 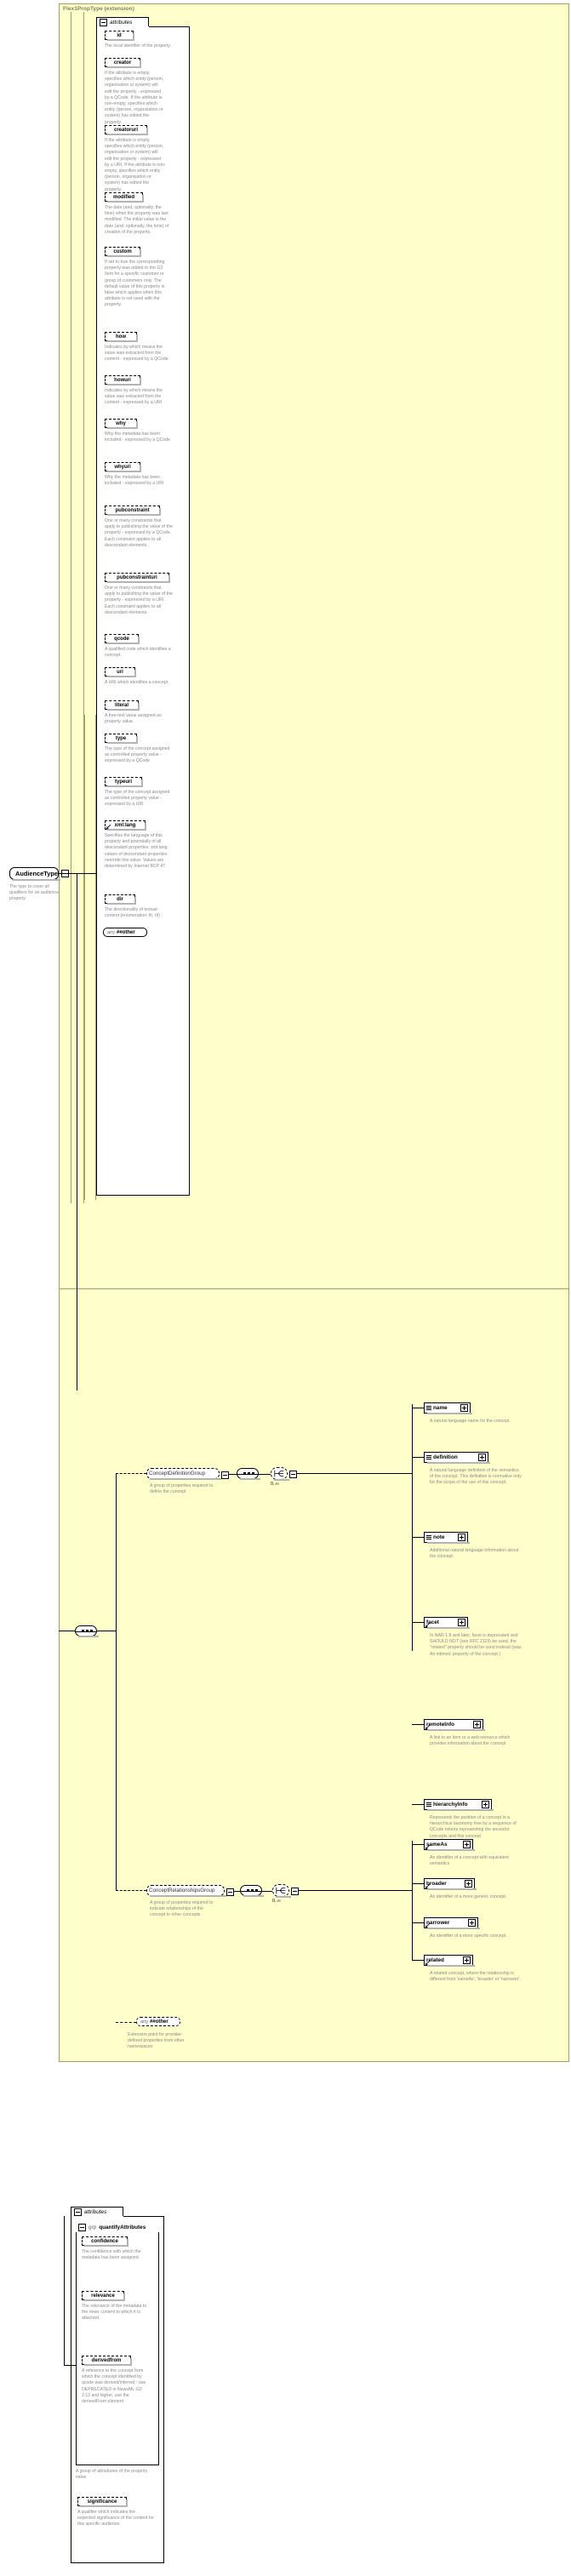 I want to click on choice-compositor-relationships, so click(x=281, y=1891).